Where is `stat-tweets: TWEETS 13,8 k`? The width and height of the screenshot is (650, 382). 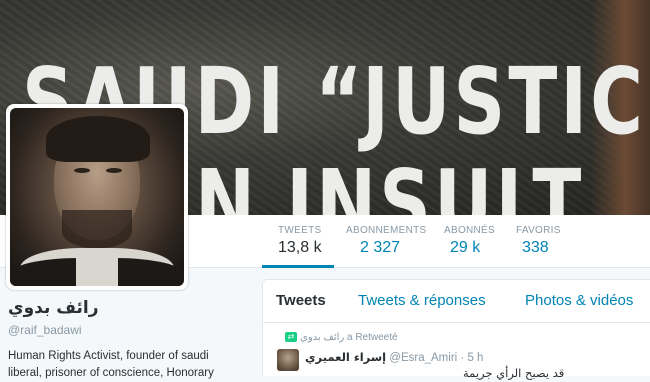
stat-tweets: TWEETS 13,8 k is located at coordinates (300, 241).